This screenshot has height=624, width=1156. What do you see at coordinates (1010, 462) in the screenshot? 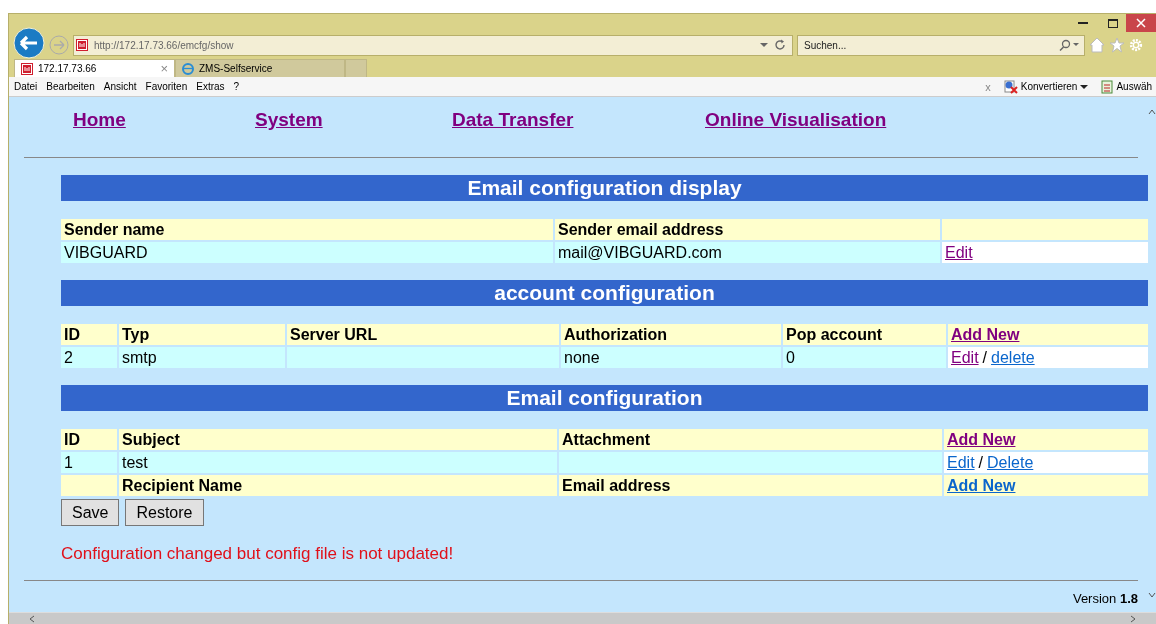
I see `table-link: Delete` at bounding box center [1010, 462].